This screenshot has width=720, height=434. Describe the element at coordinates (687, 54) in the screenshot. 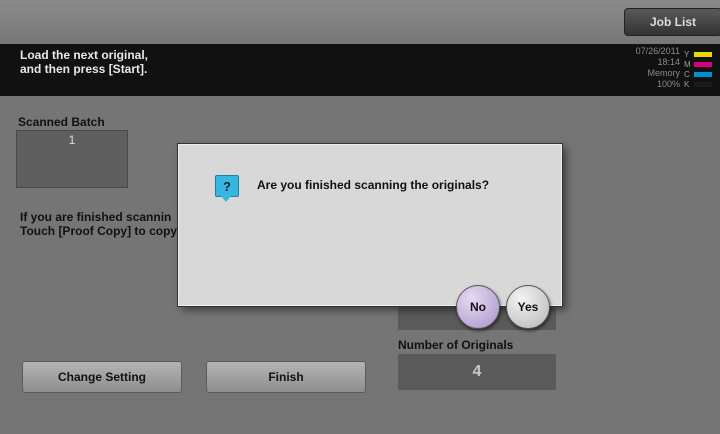

I see `toner-label: Y` at that location.